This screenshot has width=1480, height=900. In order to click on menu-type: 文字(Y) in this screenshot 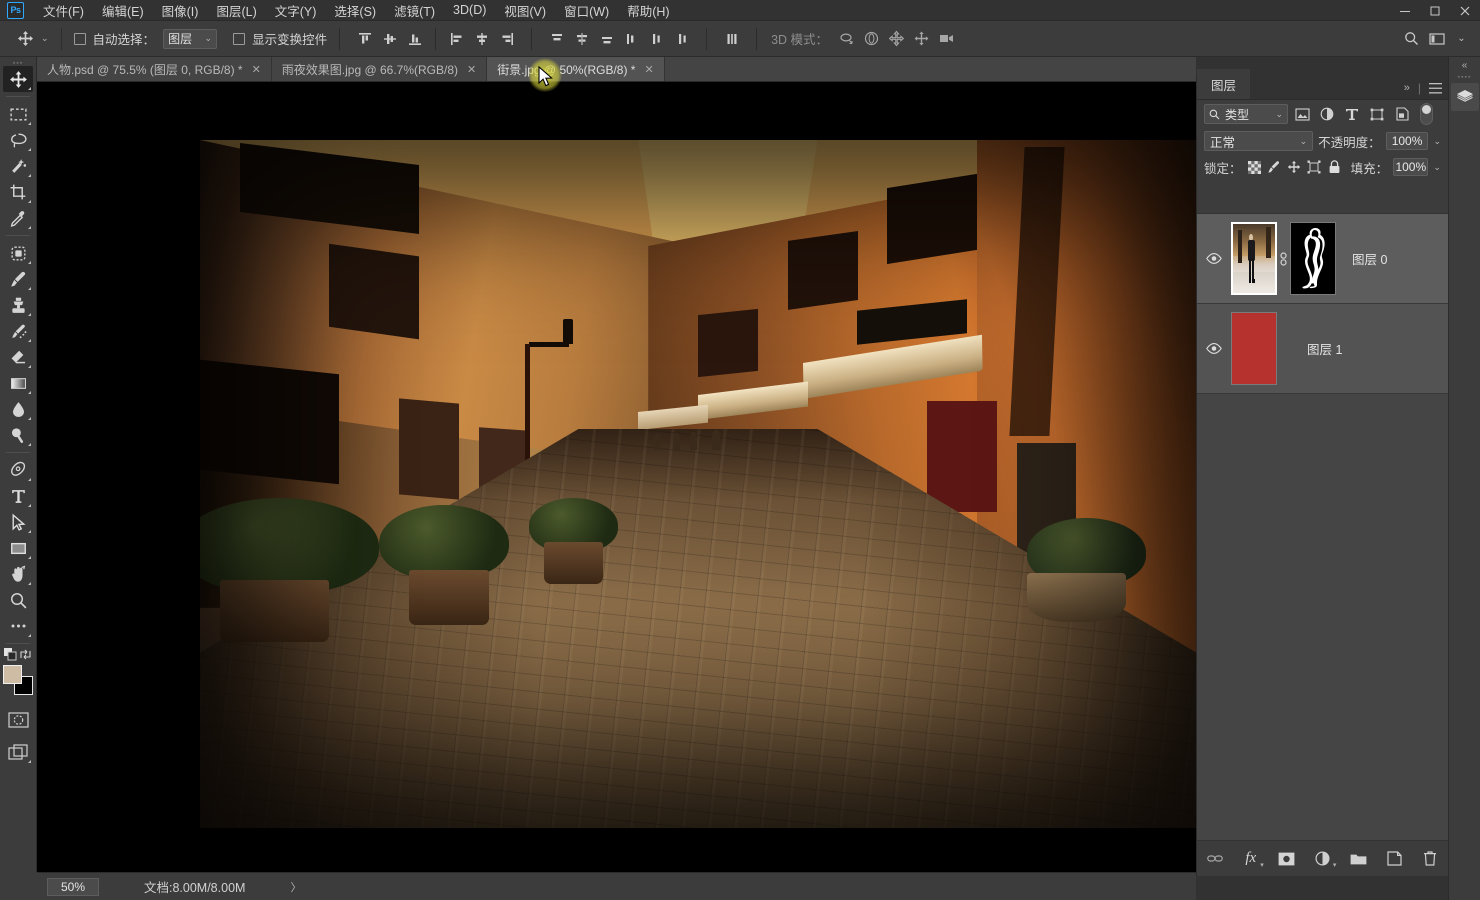, I will do `click(296, 11)`.